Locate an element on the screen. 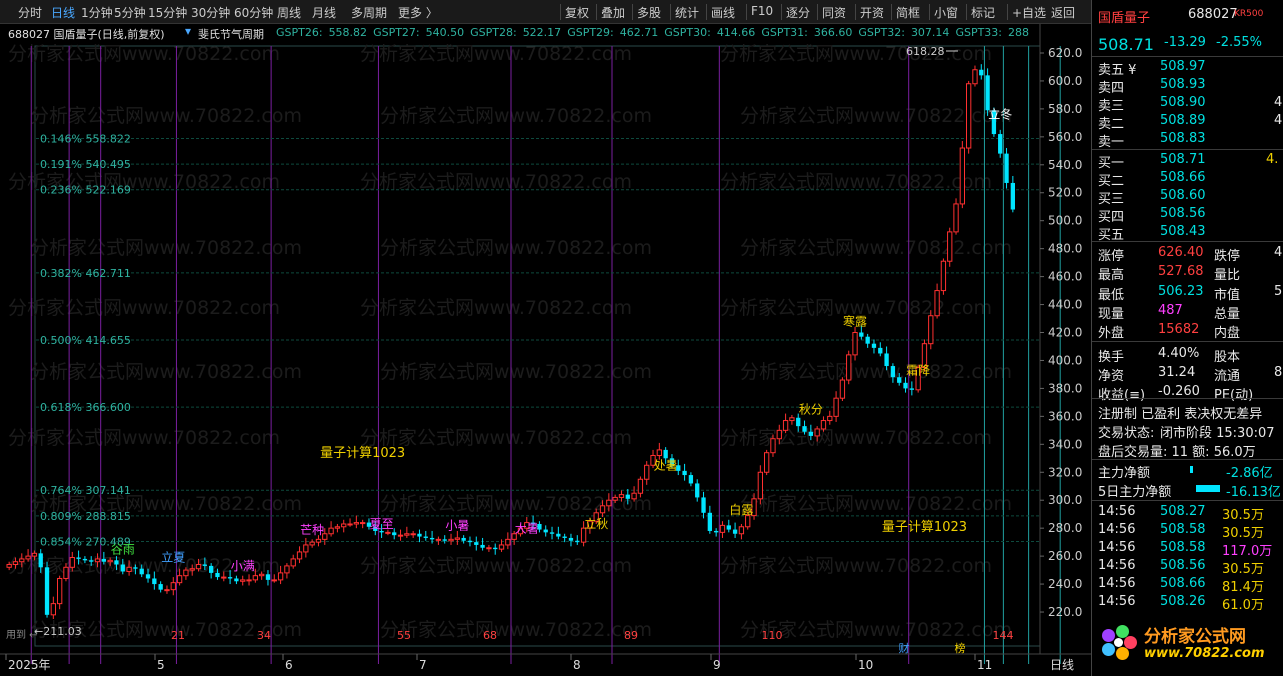 The width and height of the screenshot is (1283, 676). y-tick-label: 420.0 is located at coordinates (1065, 333).